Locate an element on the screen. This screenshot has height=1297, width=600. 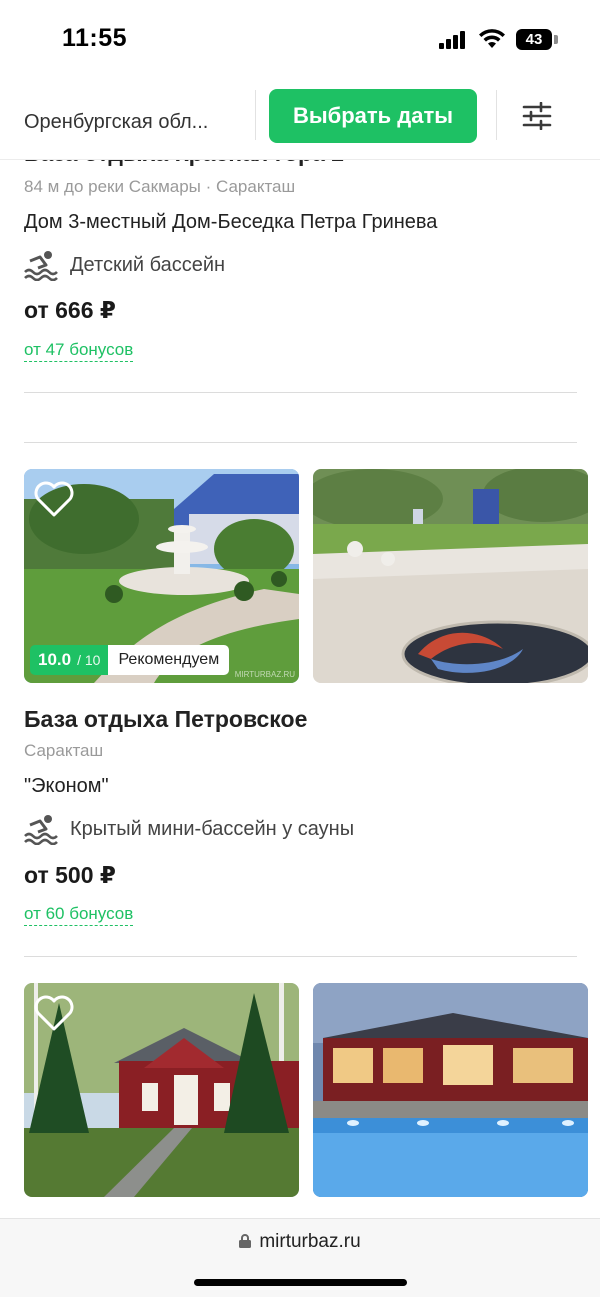
bonus-link: от 47 бонусов is located at coordinates (79, 351).